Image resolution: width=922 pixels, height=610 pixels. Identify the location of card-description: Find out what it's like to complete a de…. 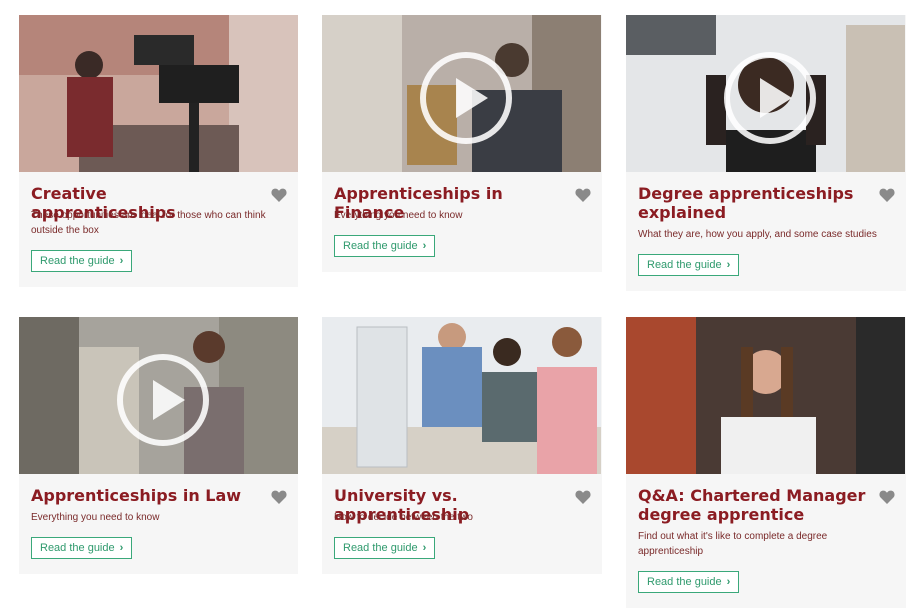
(733, 544).